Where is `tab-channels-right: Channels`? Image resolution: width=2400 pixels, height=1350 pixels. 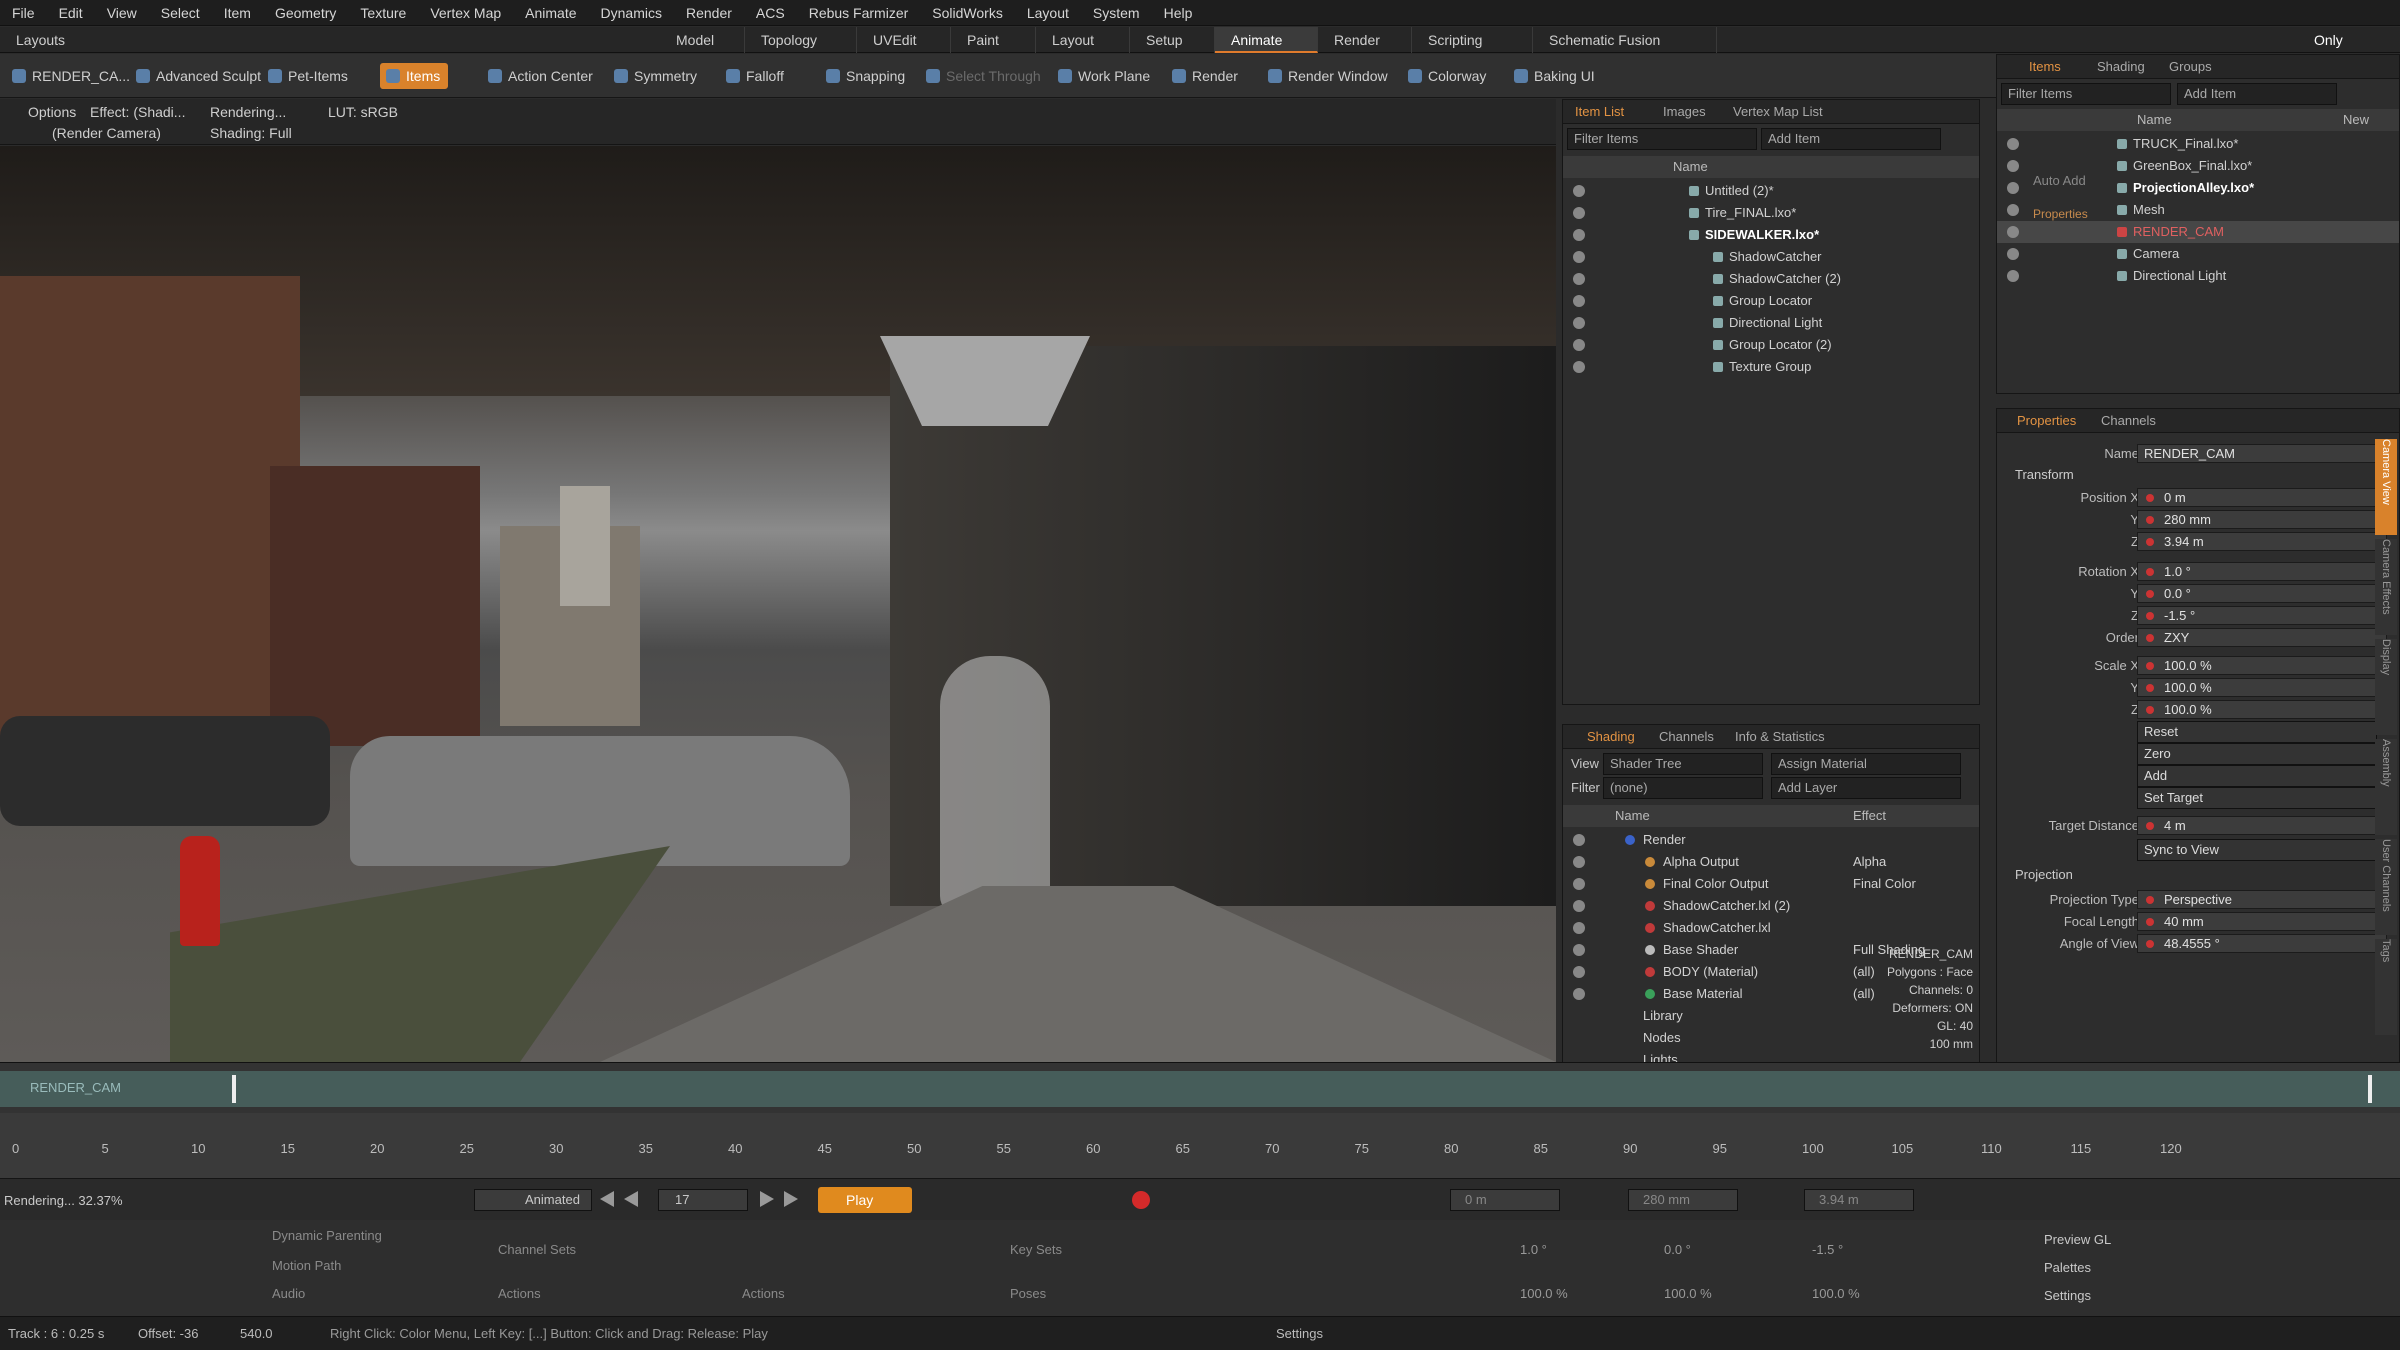
tab-channels-right: Channels is located at coordinates (2128, 420).